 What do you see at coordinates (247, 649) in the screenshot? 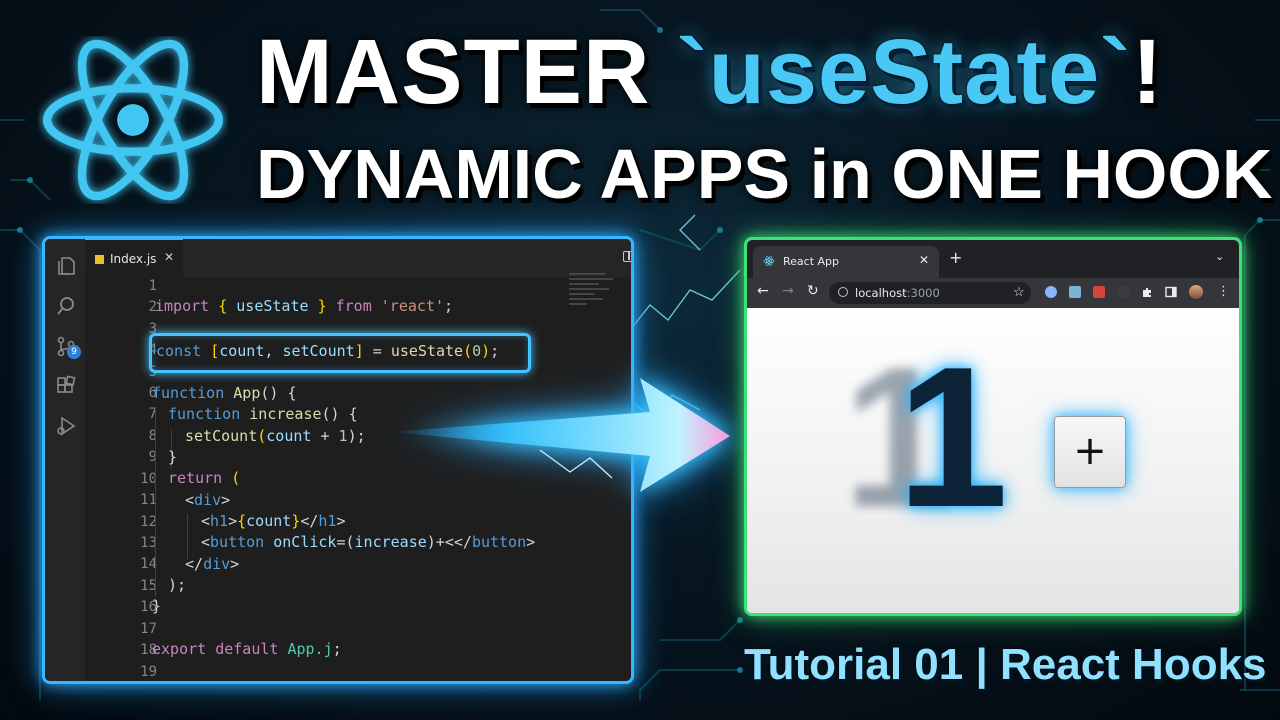
I see `code-line-18: export default App.j;` at bounding box center [247, 649].